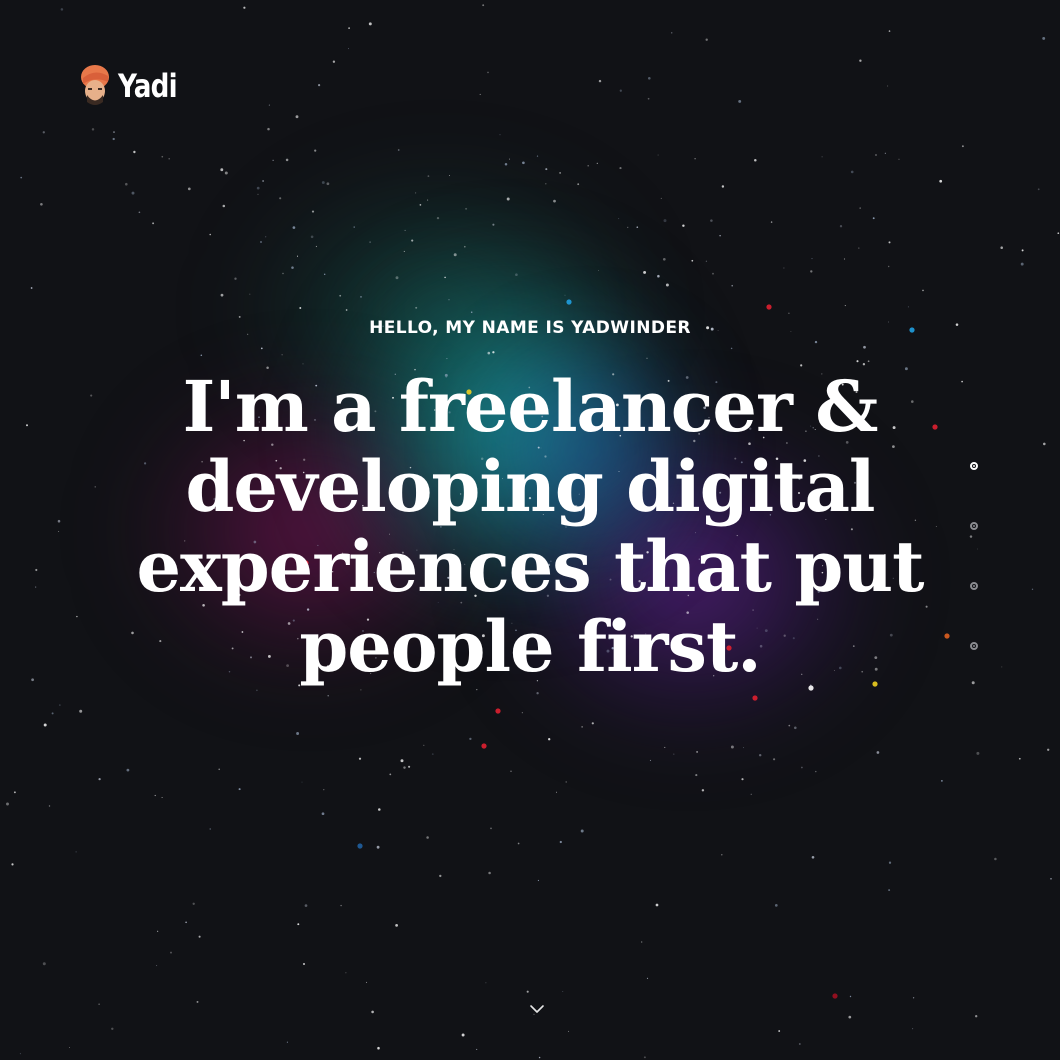 Image resolution: width=1060 pixels, height=1060 pixels. Describe the element at coordinates (95, 85) in the screenshot. I see `turban-avatar-icon` at that location.